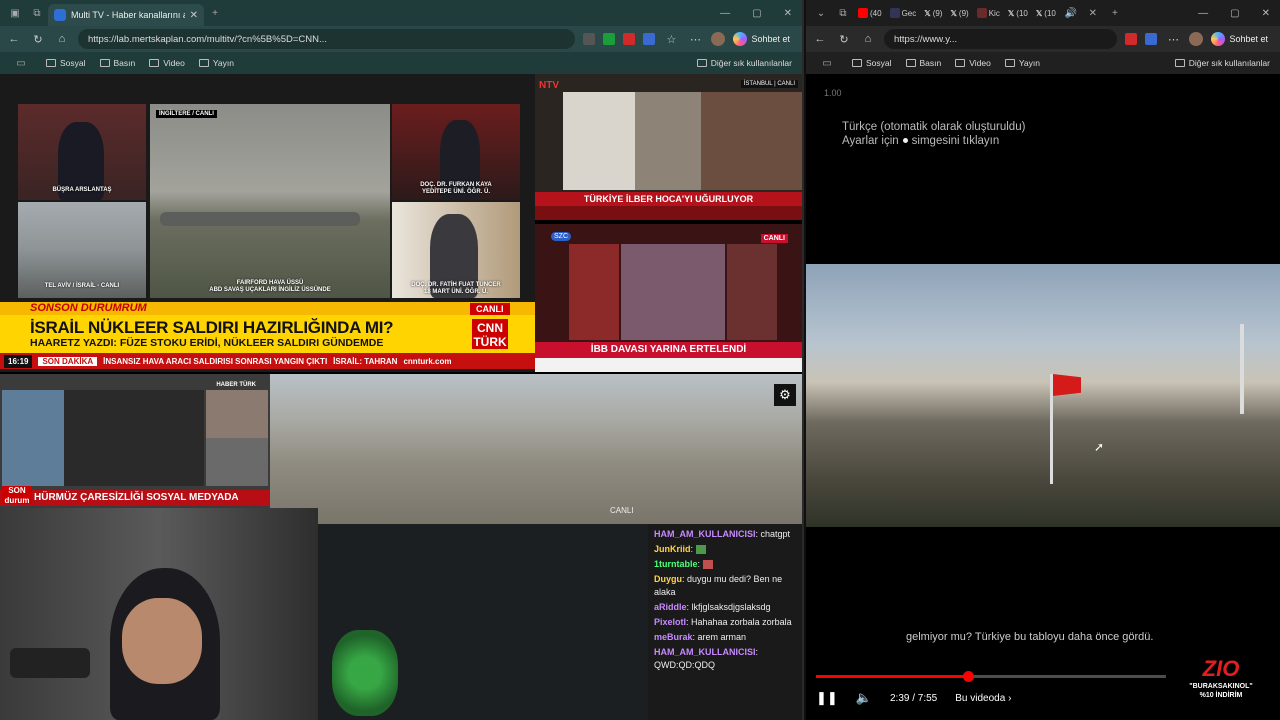 This screenshot has width=1280, height=720. Describe the element at coordinates (903, 13) in the screenshot. I see `tab-gec: Gec` at that location.